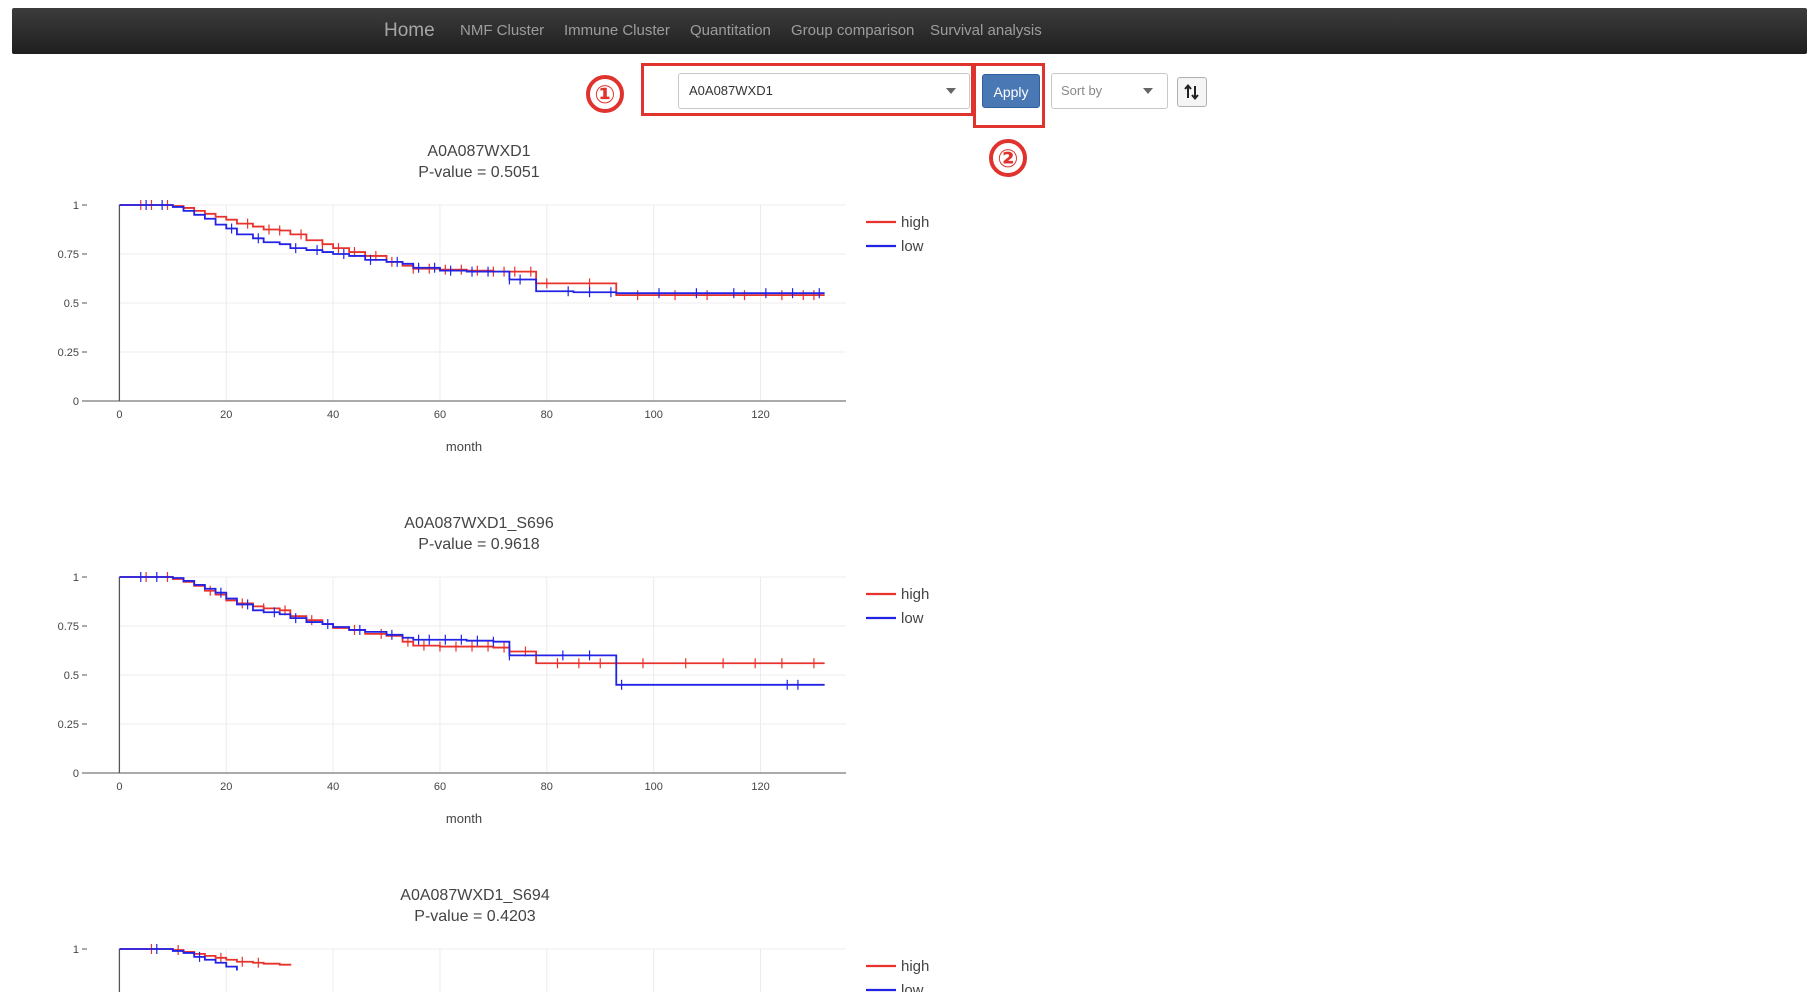  What do you see at coordinates (479, 534) in the screenshot?
I see `chart-2-title-block: A0A087WXD1_S696 P-value = 0.9618` at bounding box center [479, 534].